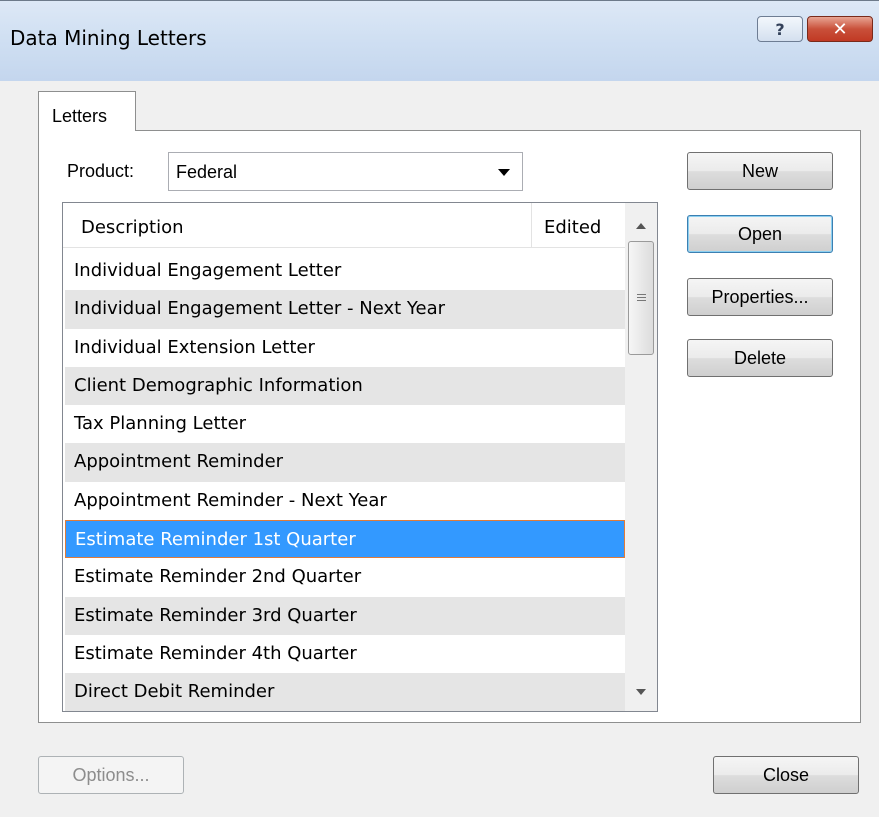 The image size is (879, 817). I want to click on scroll-down-arrow-icon, so click(641, 692).